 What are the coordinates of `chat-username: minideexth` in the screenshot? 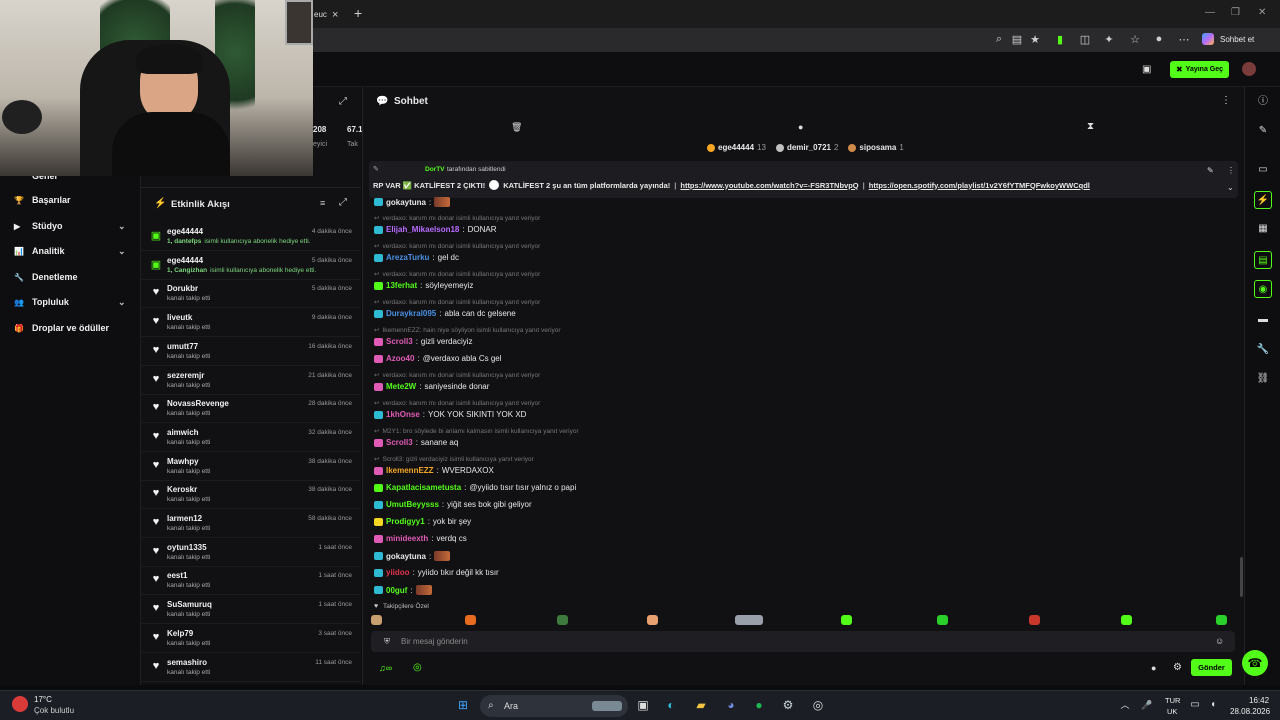 It's located at (407, 538).